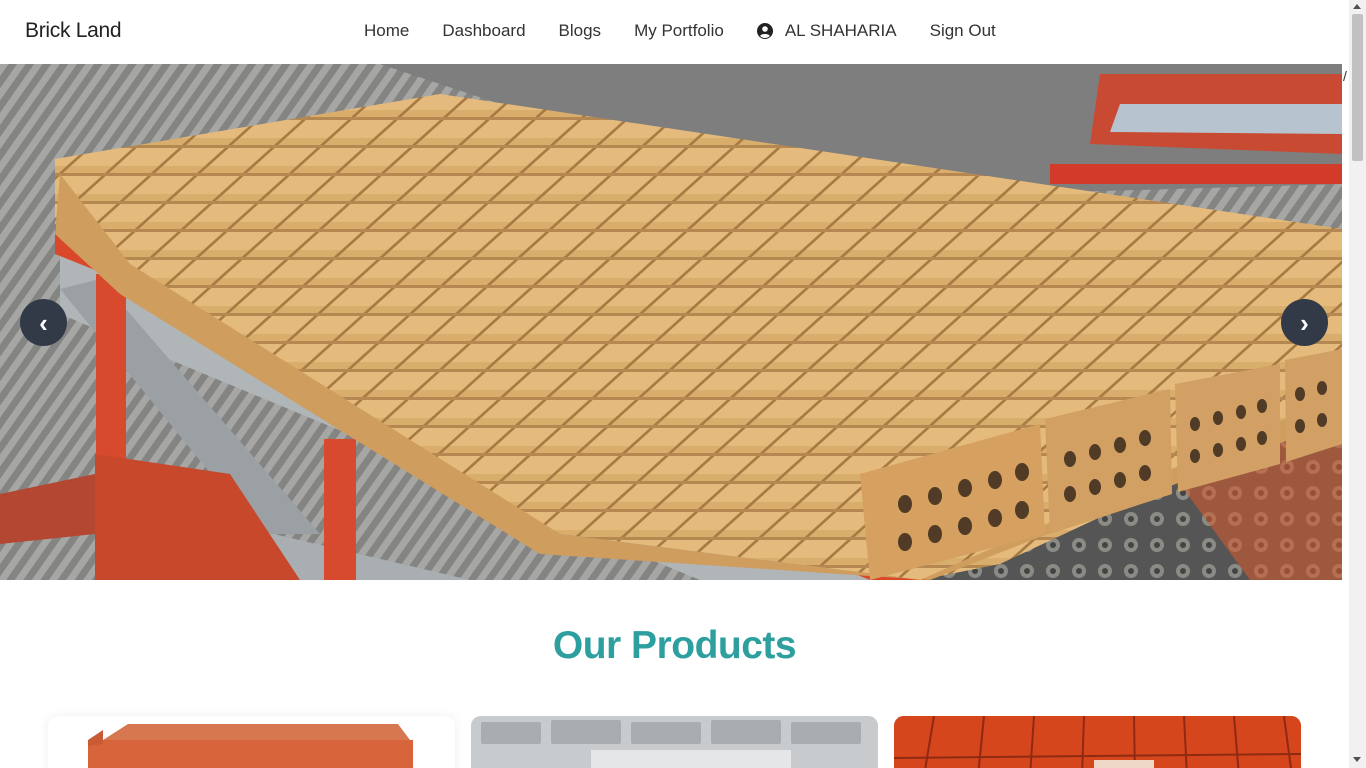 The width and height of the screenshot is (1366, 768). I want to click on nav-user-profile: AL SHAHARIA, so click(826, 31).